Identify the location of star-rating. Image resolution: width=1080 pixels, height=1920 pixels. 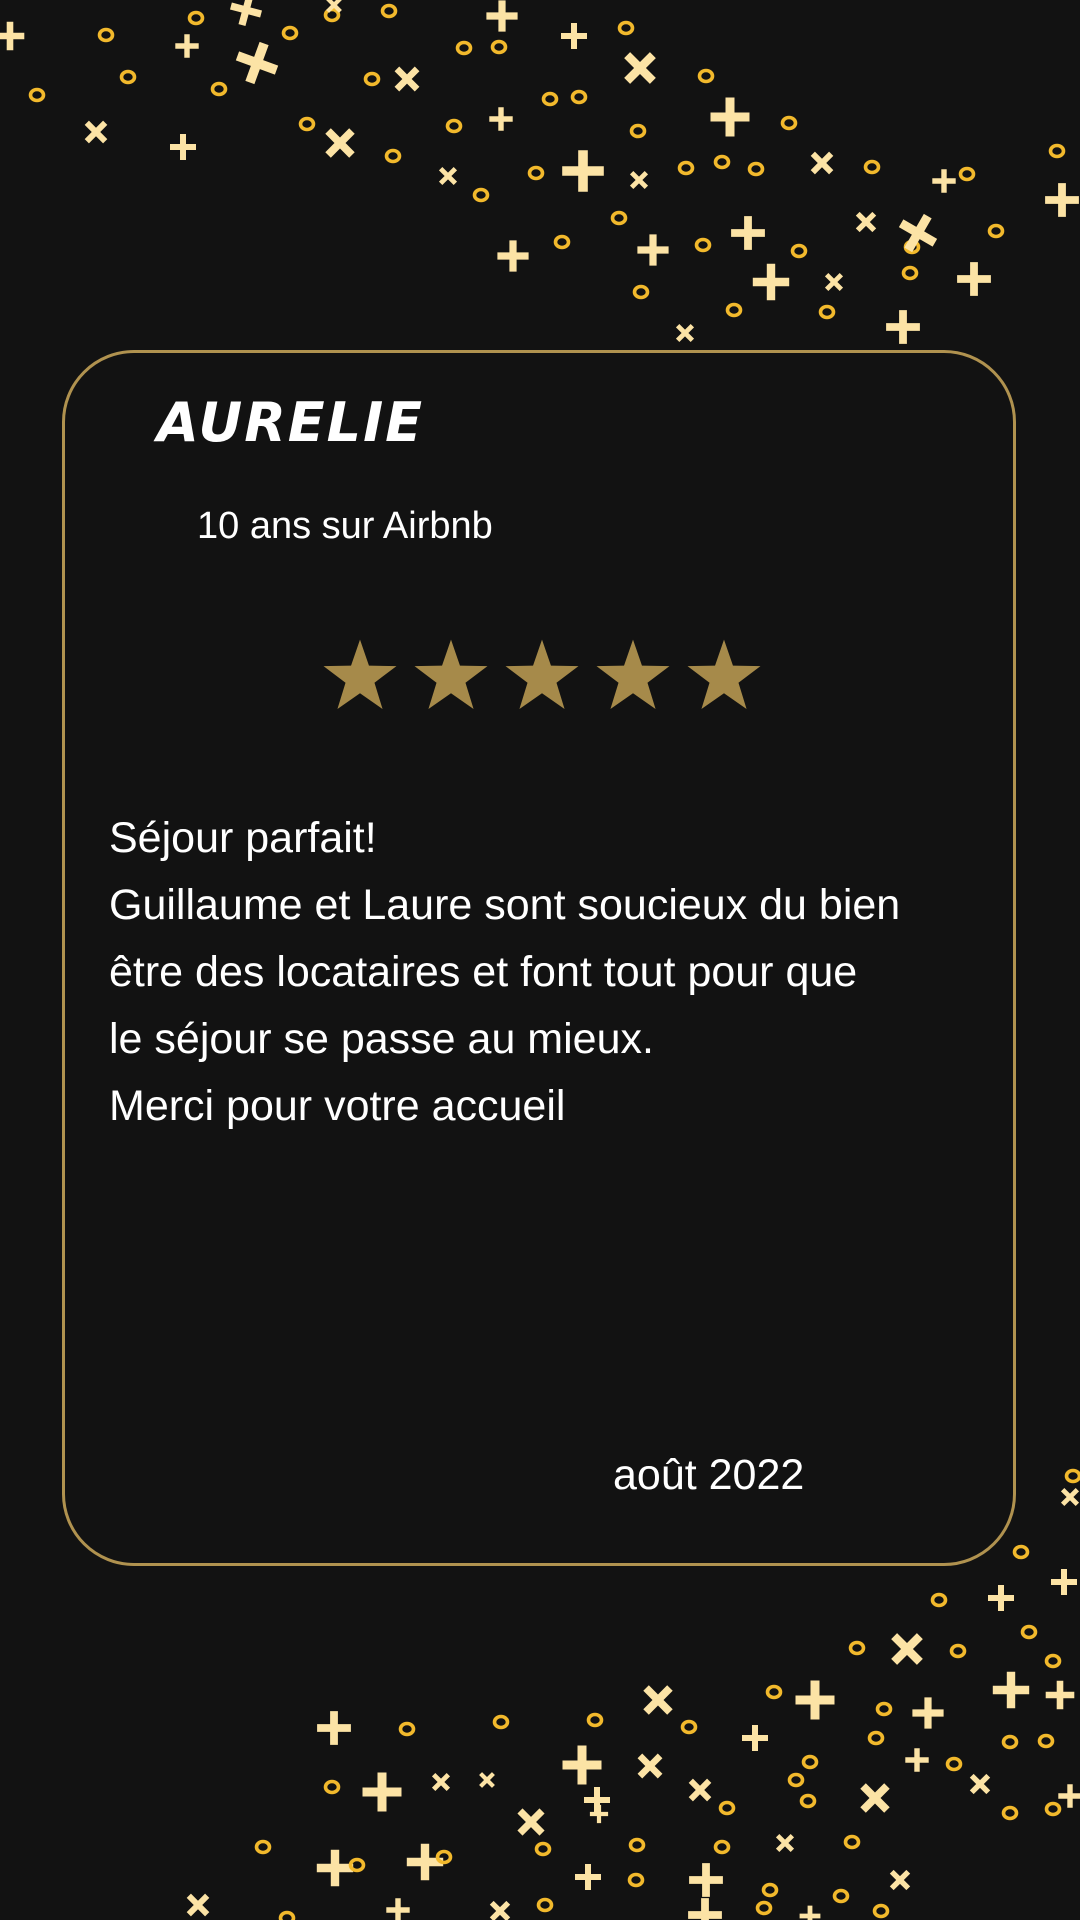
(542, 678).